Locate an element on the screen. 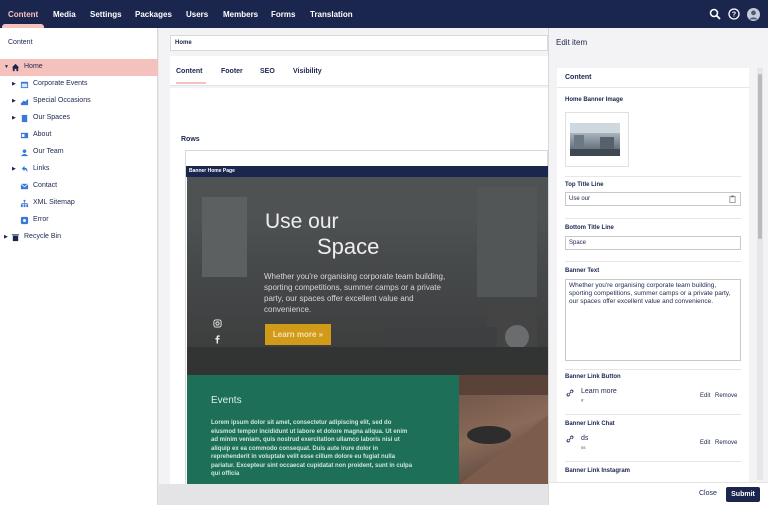 The width and height of the screenshot is (768, 505). calendar-icon is located at coordinates (24, 85).